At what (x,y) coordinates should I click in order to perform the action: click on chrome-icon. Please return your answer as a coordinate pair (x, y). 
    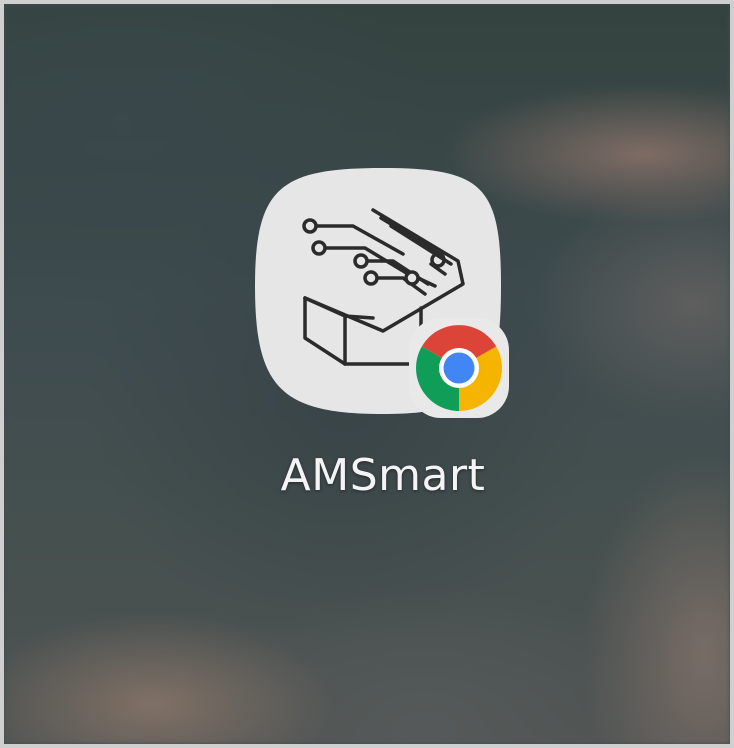
    Looking at the image, I should click on (459, 368).